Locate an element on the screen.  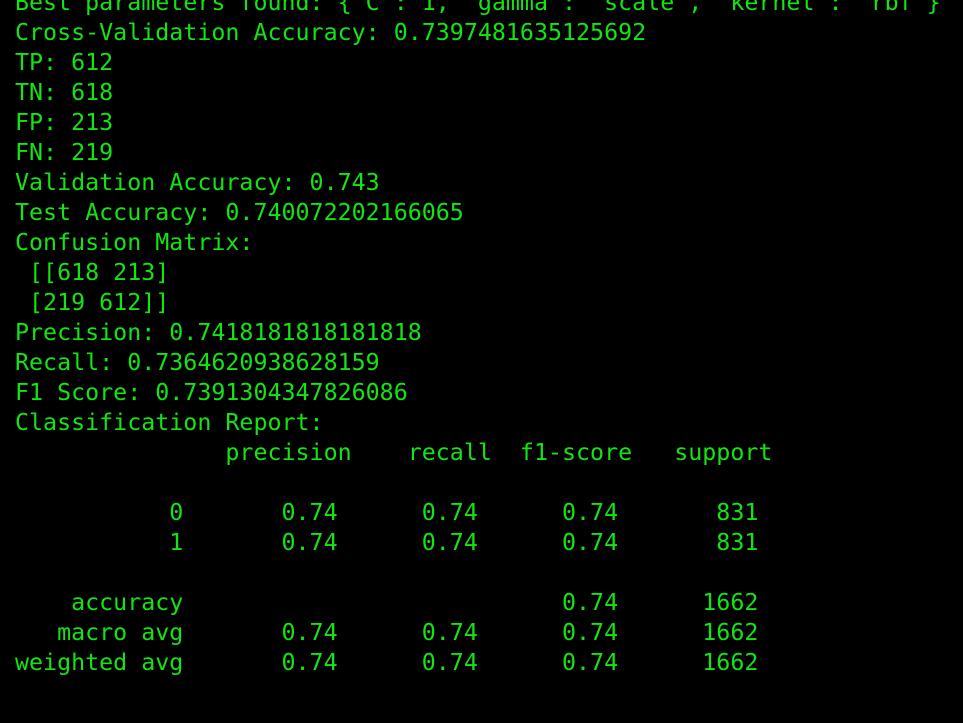
report-row-macro-avg: macro avg 0.74 0.74 0.74 1662 is located at coordinates (387, 632).